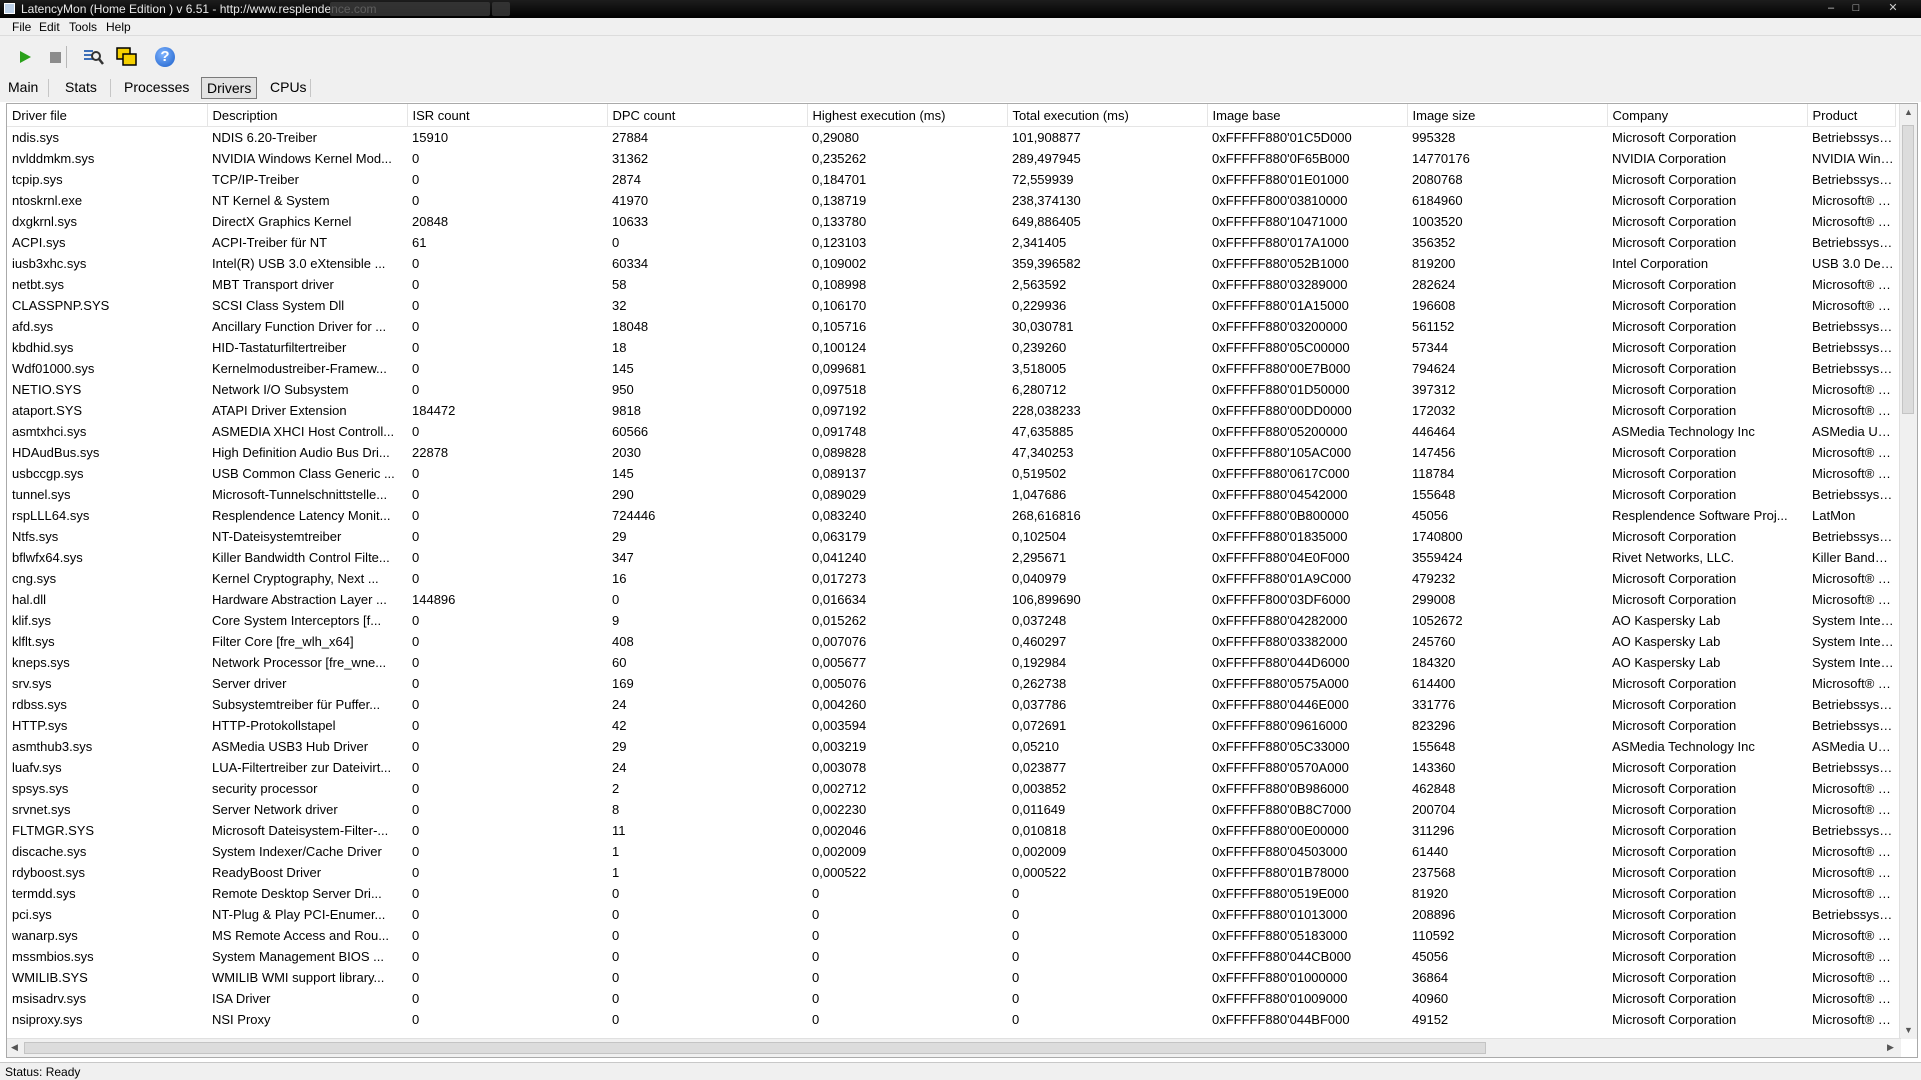 The image size is (1921, 1080). Describe the element at coordinates (118, 27) in the screenshot. I see `menu-help: Help` at that location.